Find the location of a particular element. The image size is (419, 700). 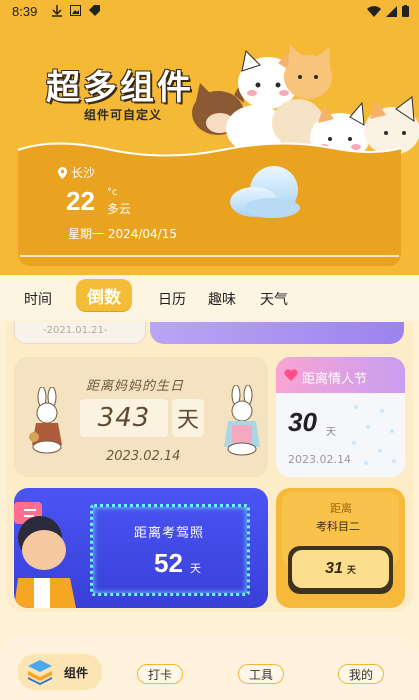

nav-widgets: 组件 is located at coordinates (60, 672).